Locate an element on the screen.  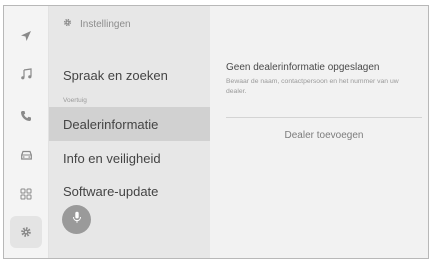
icon-sidebar is located at coordinates (26, 132).